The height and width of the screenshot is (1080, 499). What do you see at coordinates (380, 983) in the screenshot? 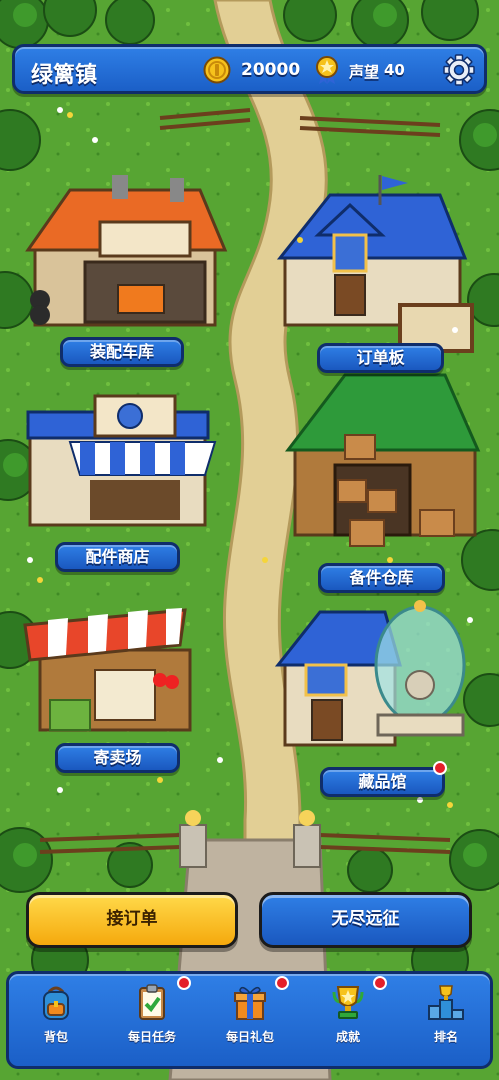
I see `achievements-notification-dot` at bounding box center [380, 983].